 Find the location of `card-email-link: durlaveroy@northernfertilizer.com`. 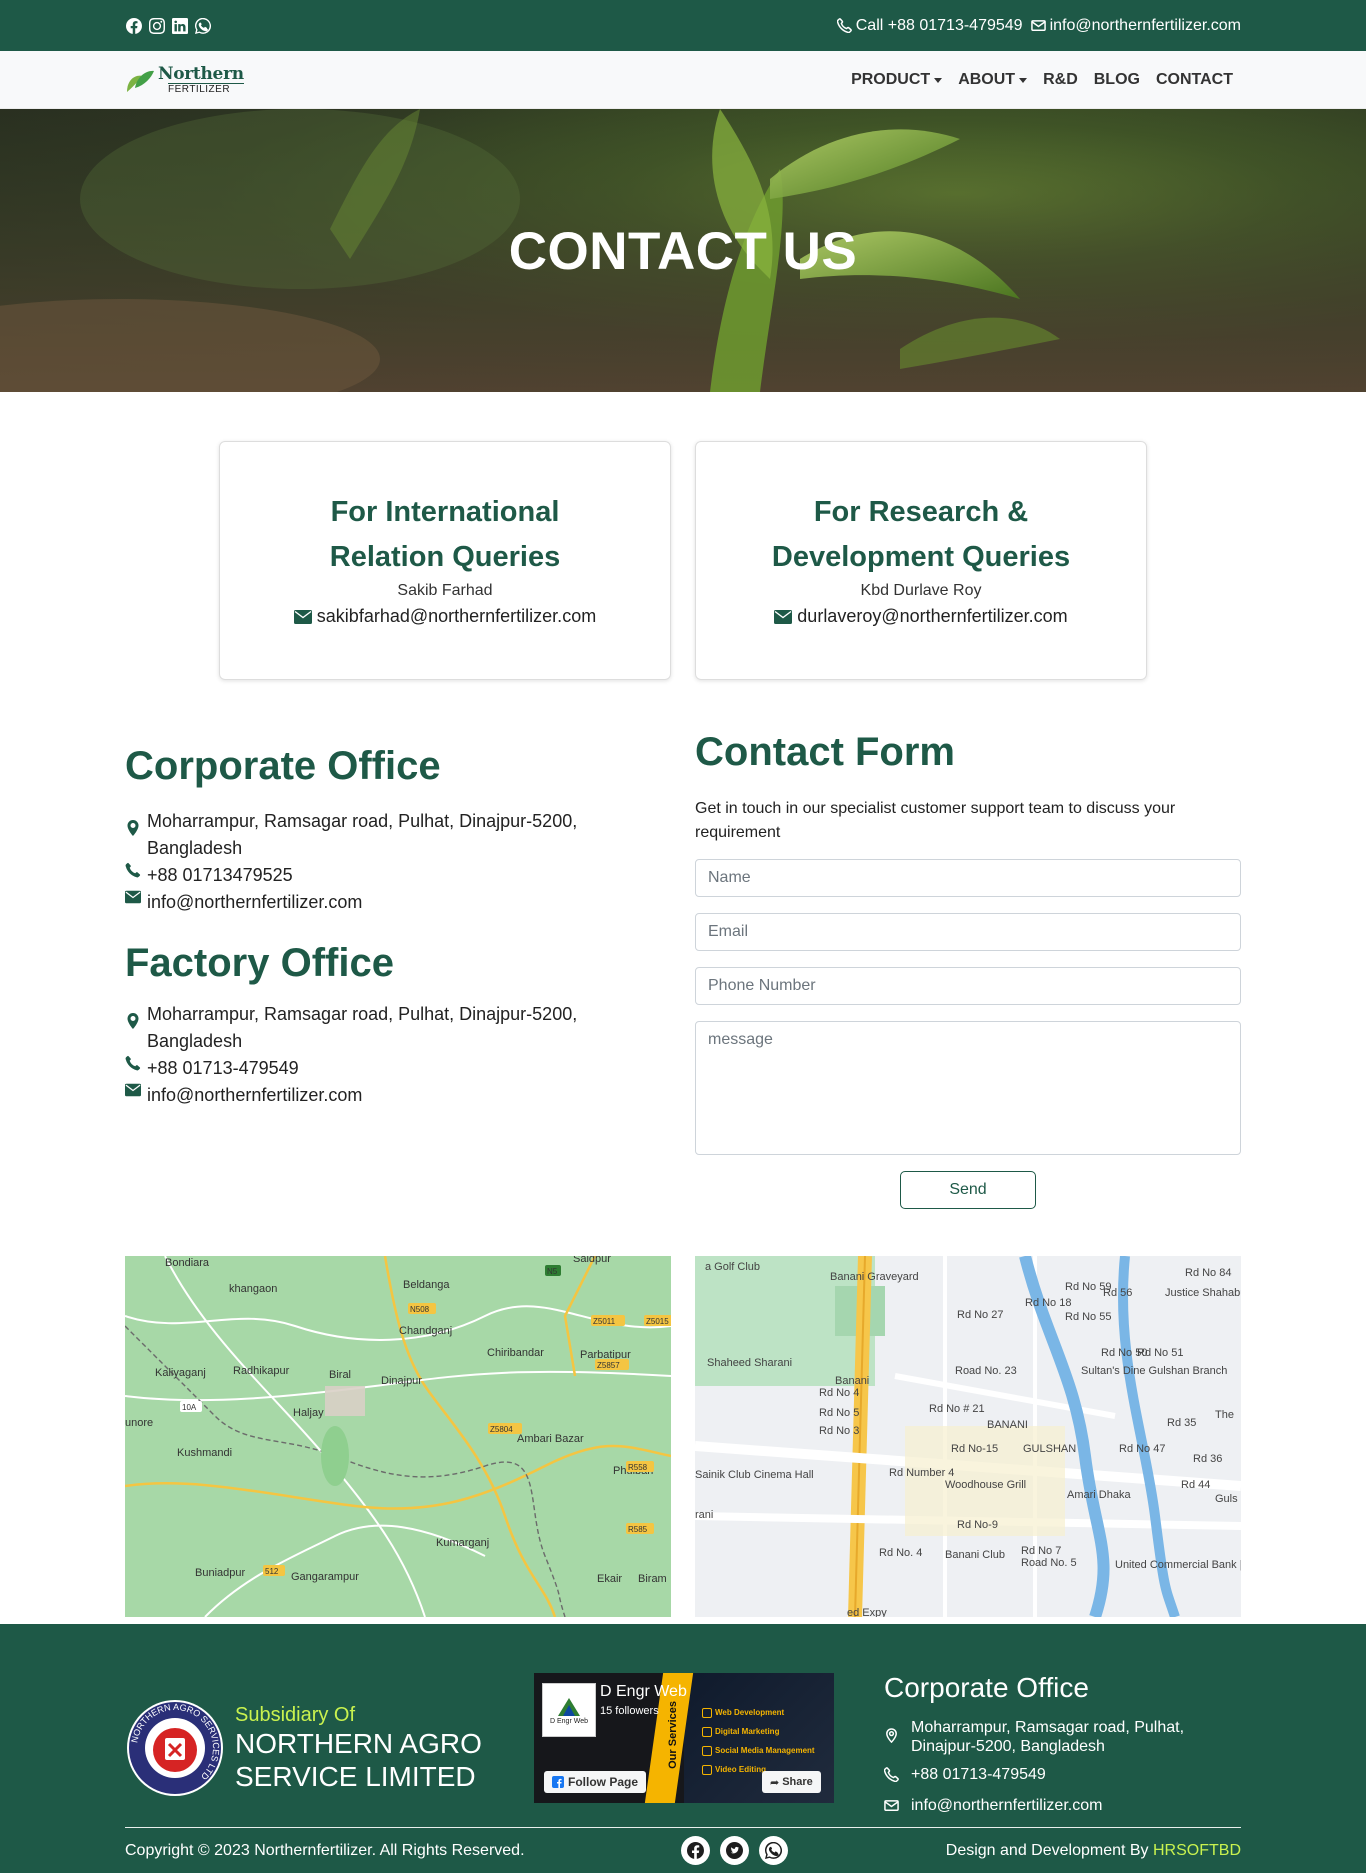

card-email-link: durlaveroy@northernfertilizer.com is located at coordinates (921, 616).